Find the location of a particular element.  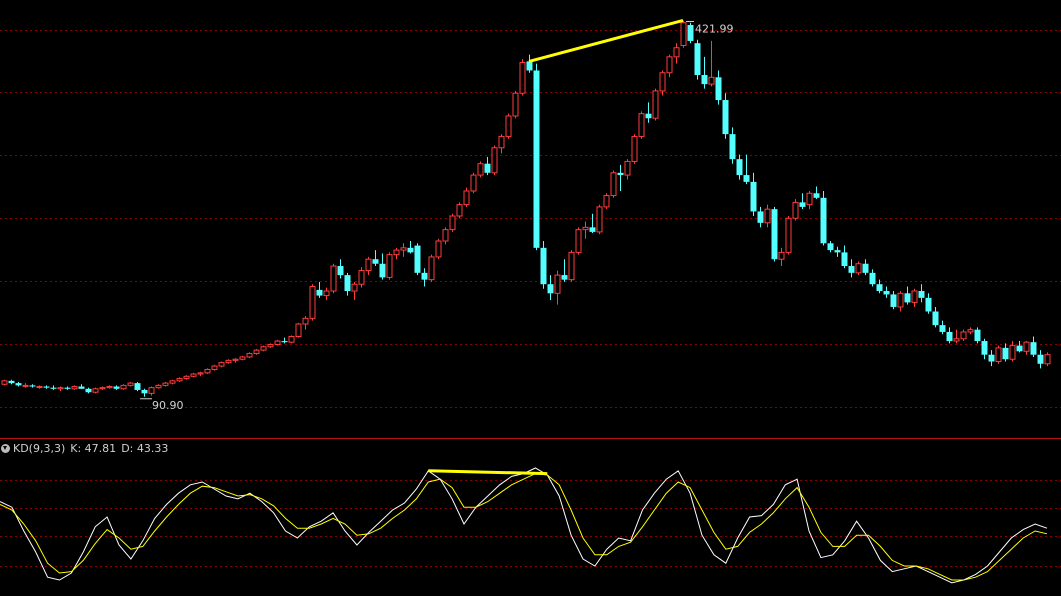

max-price-label: 421.99 is located at coordinates (714, 28).